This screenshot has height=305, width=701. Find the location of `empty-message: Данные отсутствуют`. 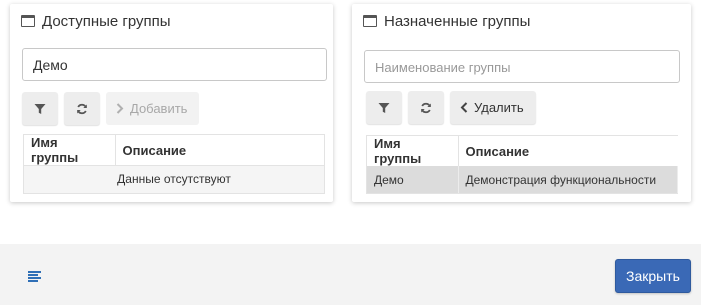

empty-message: Данные отсутствуют is located at coordinates (174, 179).